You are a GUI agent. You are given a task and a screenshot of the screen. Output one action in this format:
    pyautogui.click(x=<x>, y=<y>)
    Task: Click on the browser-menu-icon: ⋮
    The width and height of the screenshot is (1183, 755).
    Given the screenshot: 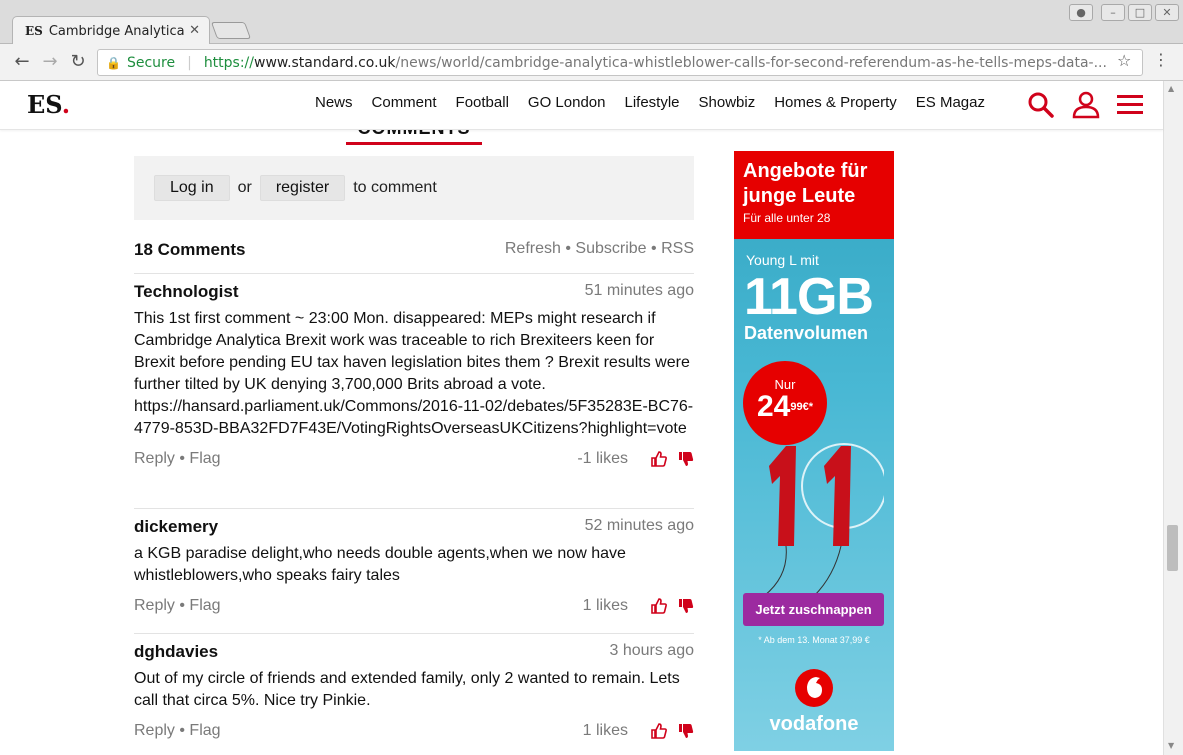 What is the action you would take?
    pyautogui.click(x=1161, y=59)
    